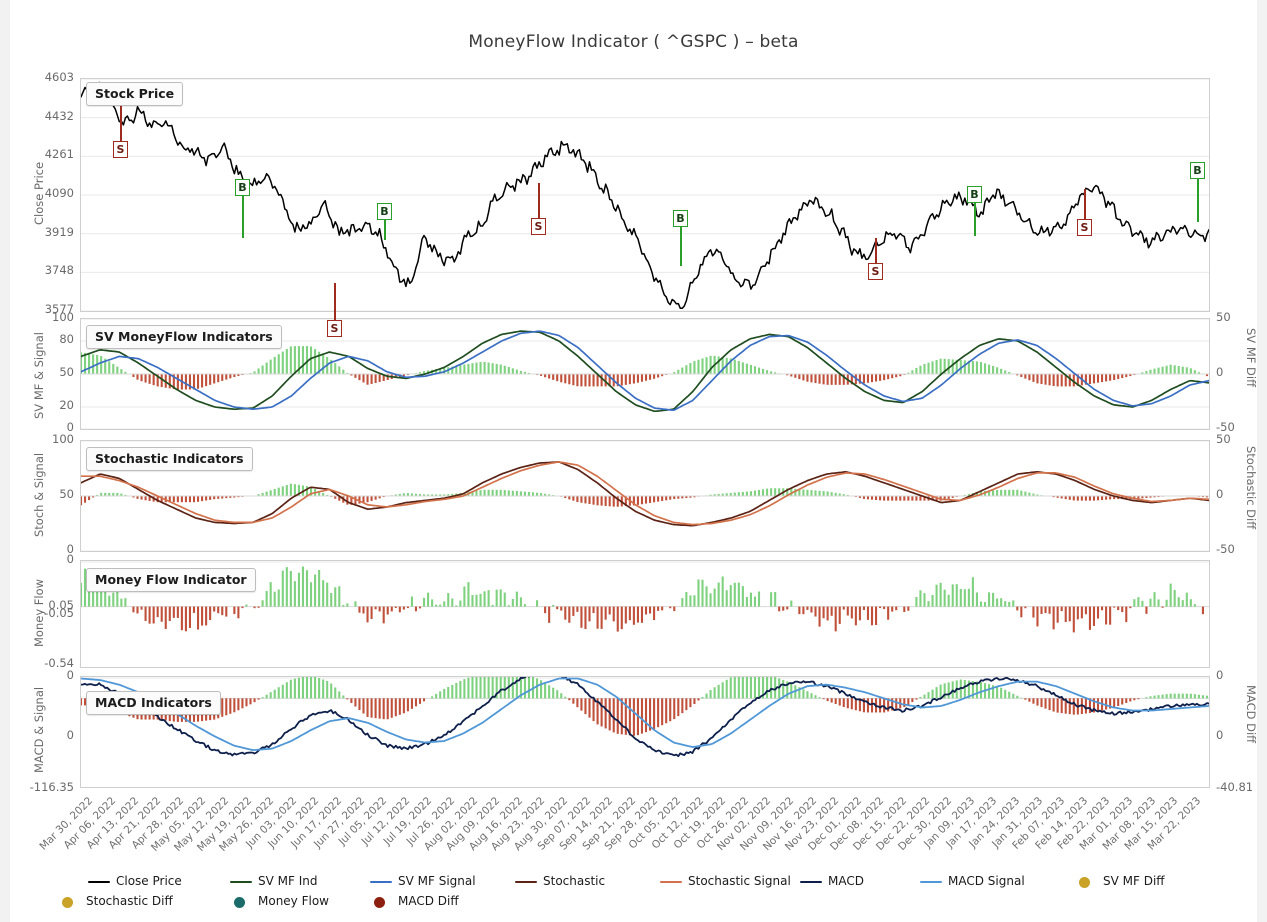 This screenshot has width=1267, height=922. I want to click on legend-label: SV MF Ind, so click(288, 881).